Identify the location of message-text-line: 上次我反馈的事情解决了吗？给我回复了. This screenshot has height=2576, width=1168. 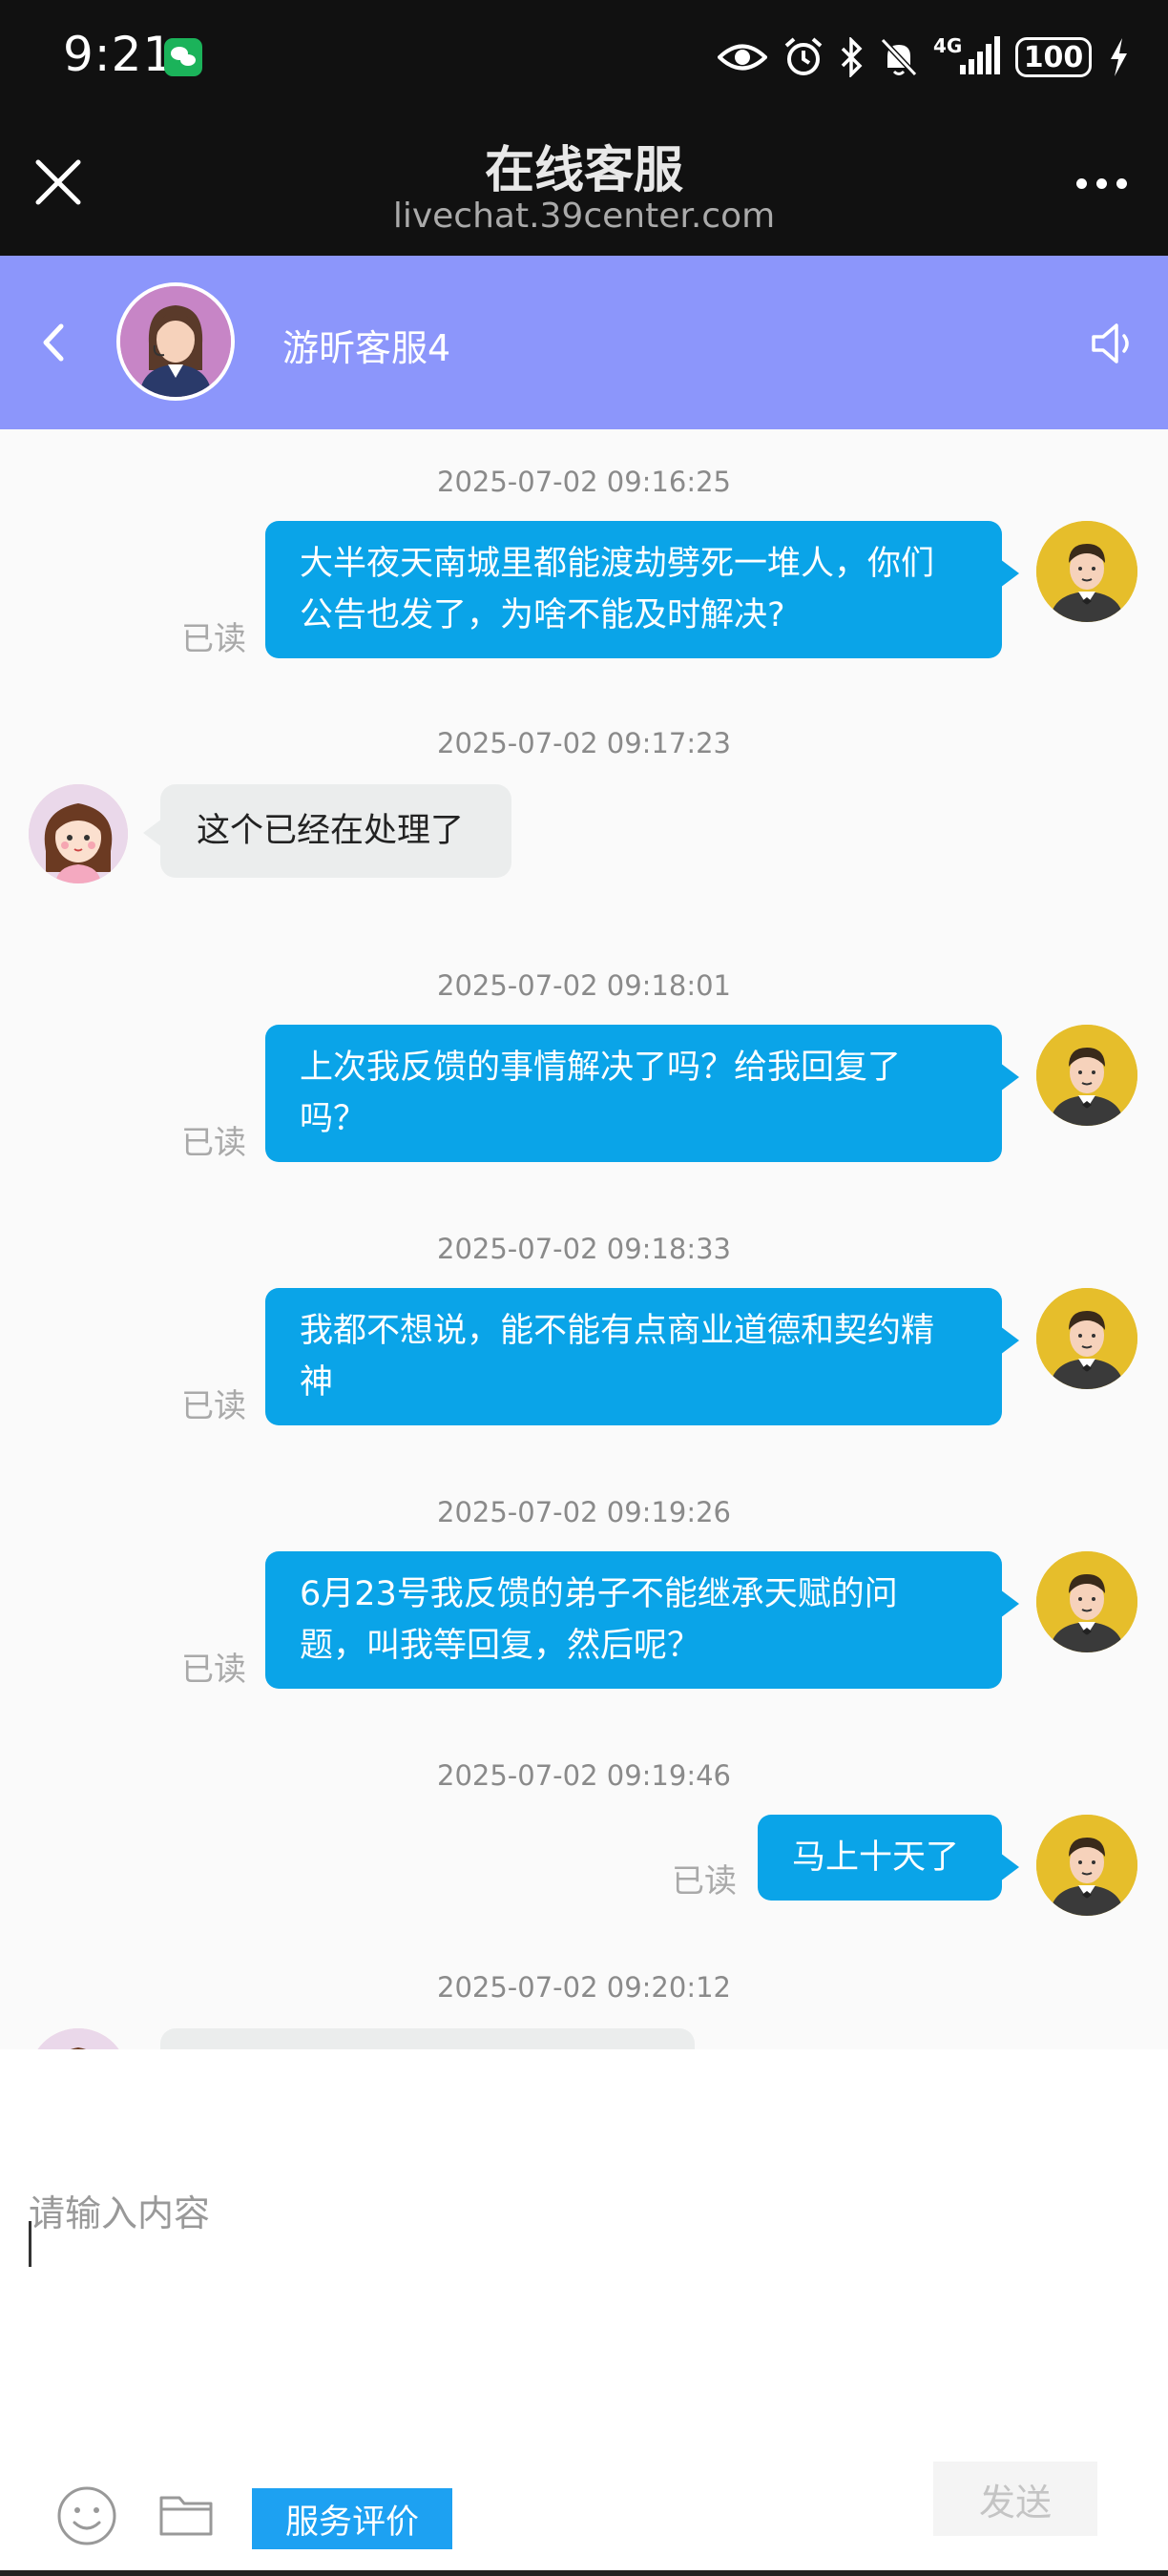
(601, 1068).